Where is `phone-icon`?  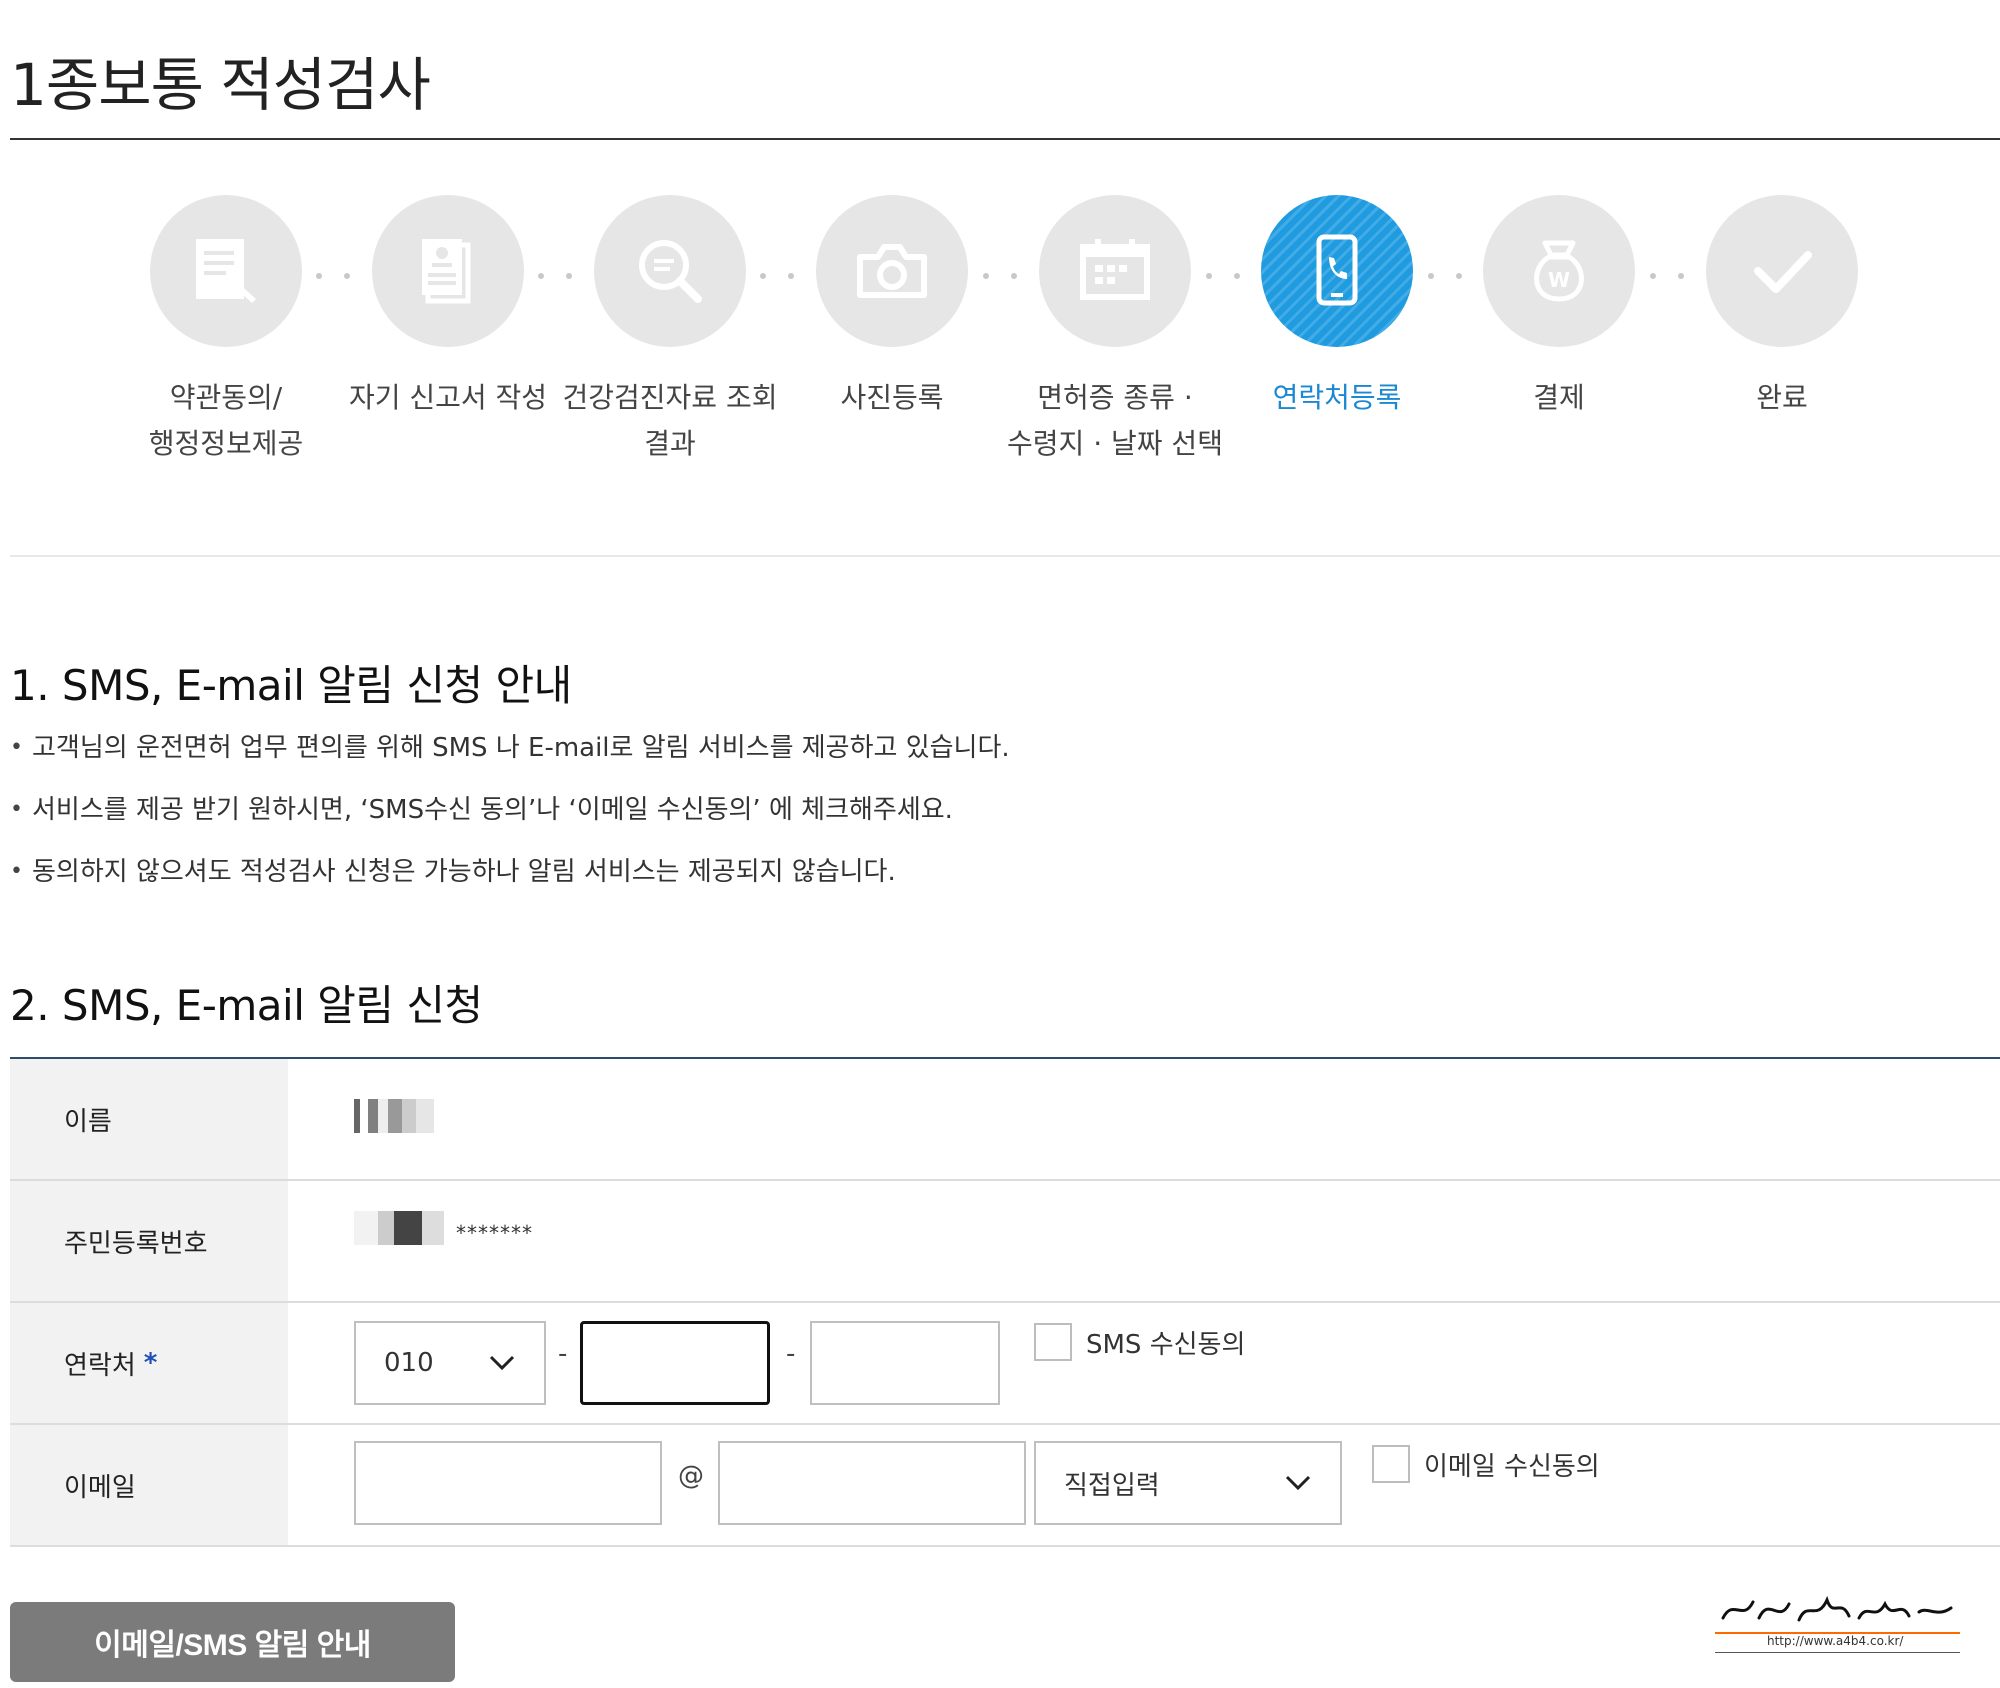 phone-icon is located at coordinates (1337, 271).